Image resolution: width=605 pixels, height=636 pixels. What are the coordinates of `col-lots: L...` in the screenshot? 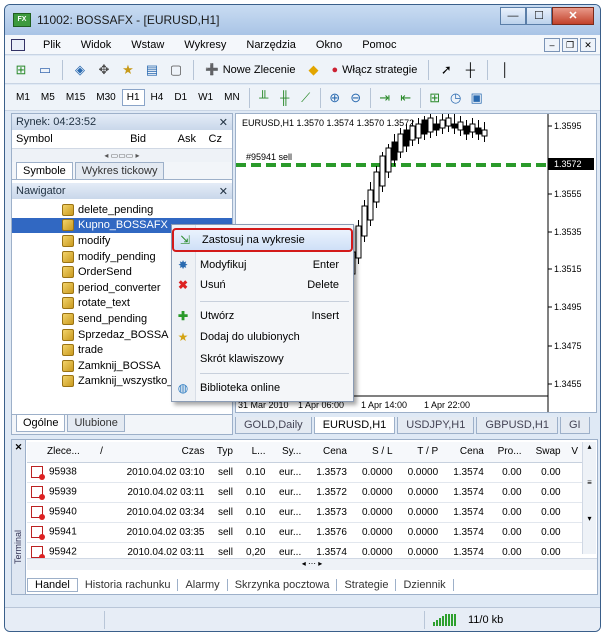 It's located at (253, 452).